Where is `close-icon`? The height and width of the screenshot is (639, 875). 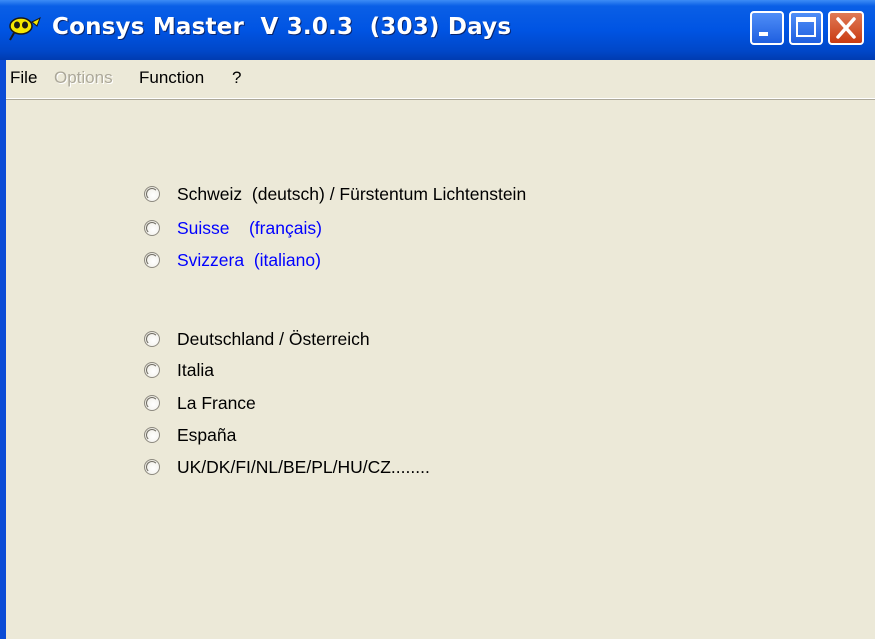
close-icon is located at coordinates (846, 28).